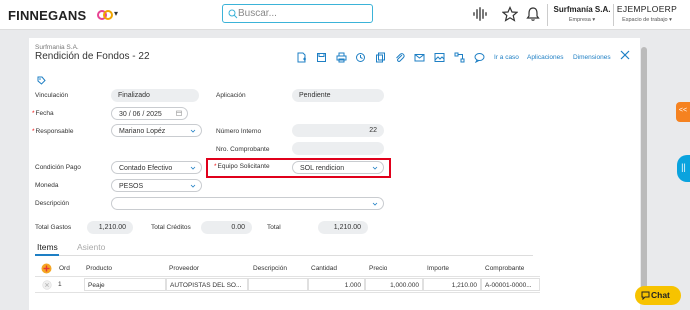  I want to click on total-field: 1,210.00, so click(343, 227).